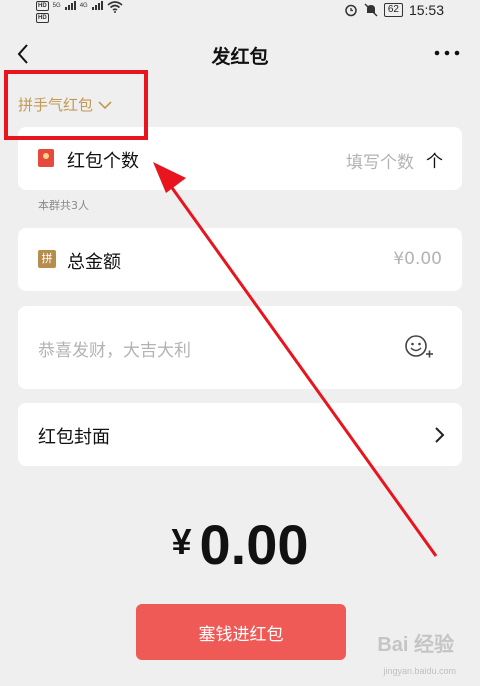 This screenshot has width=480, height=686. Describe the element at coordinates (440, 435) in the screenshot. I see `chevron-right-icon` at that location.